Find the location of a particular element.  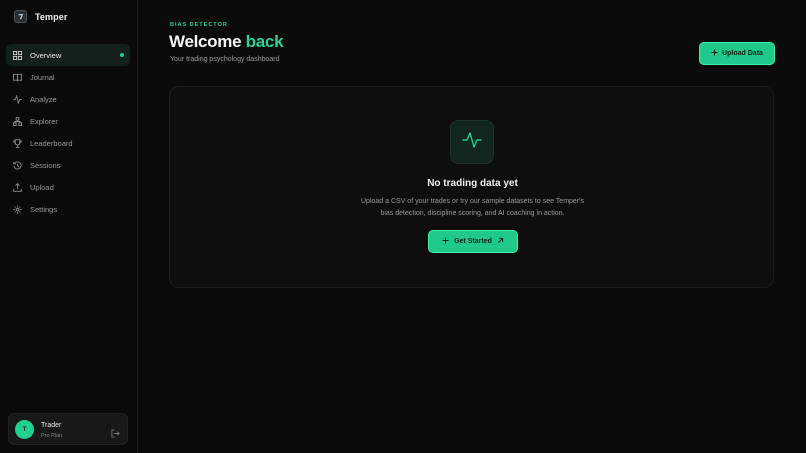

grid-icon is located at coordinates (17, 55).